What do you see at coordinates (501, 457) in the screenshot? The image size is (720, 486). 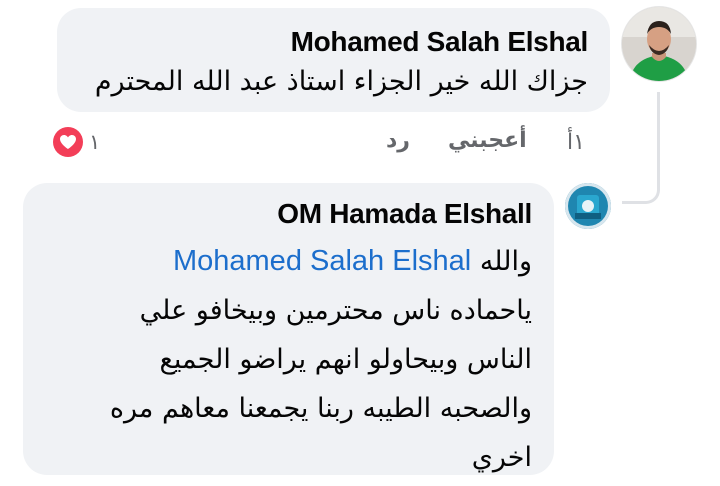 I see `reply-line: اخري` at bounding box center [501, 457].